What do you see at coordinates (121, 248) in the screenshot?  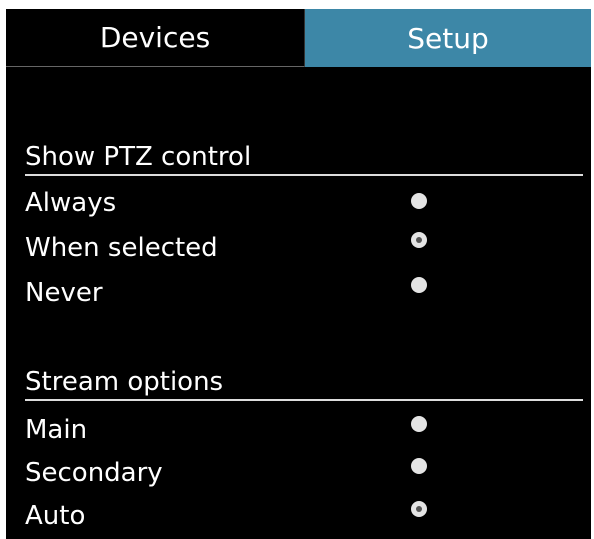 I see `ptz-option-when-selected-label: When selected` at bounding box center [121, 248].